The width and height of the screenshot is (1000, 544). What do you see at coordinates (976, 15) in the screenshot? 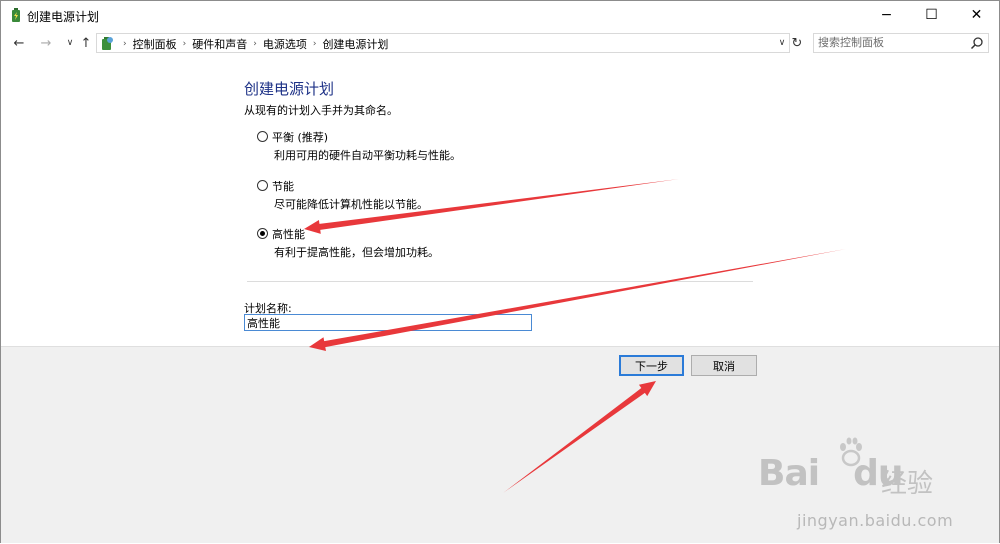
I see `close-button: ✕` at bounding box center [976, 15].